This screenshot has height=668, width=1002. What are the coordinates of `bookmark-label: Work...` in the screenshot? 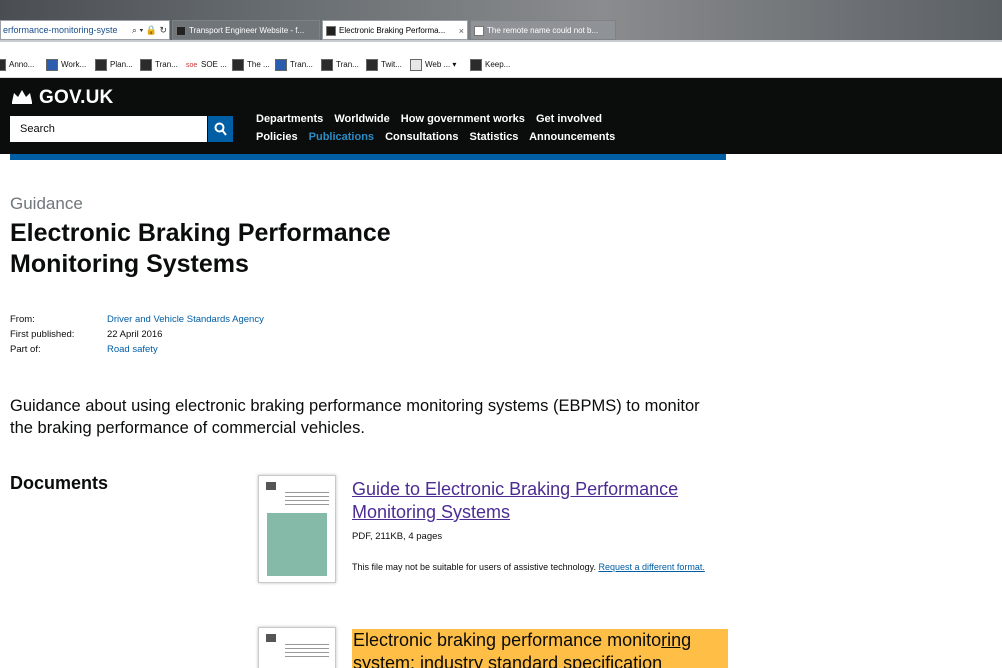 It's located at (74, 64).